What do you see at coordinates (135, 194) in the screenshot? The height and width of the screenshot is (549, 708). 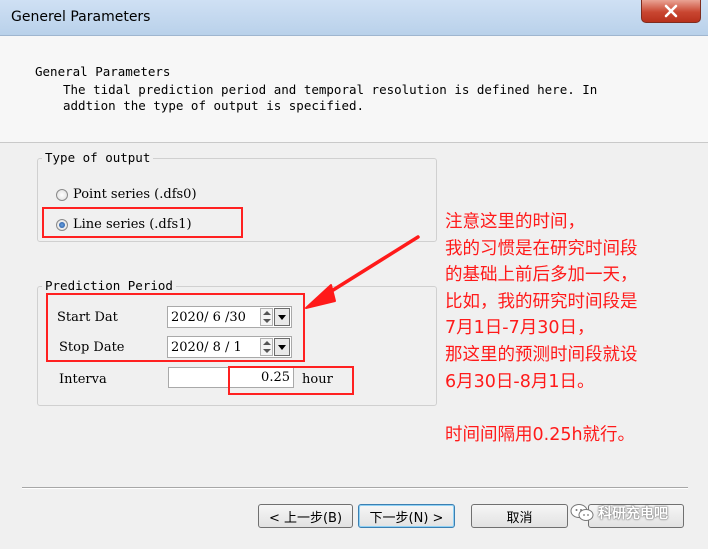 I see `radio-point-series-label: Point series (.dfs0)` at bounding box center [135, 194].